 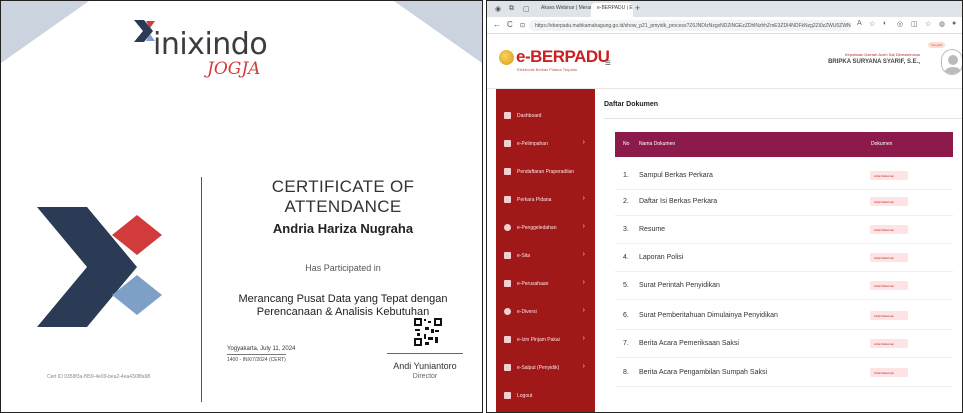 What do you see at coordinates (547, 69) in the screenshot?
I see `brand-subtitle: Elektronik Berkas Pidana Terpadu` at bounding box center [547, 69].